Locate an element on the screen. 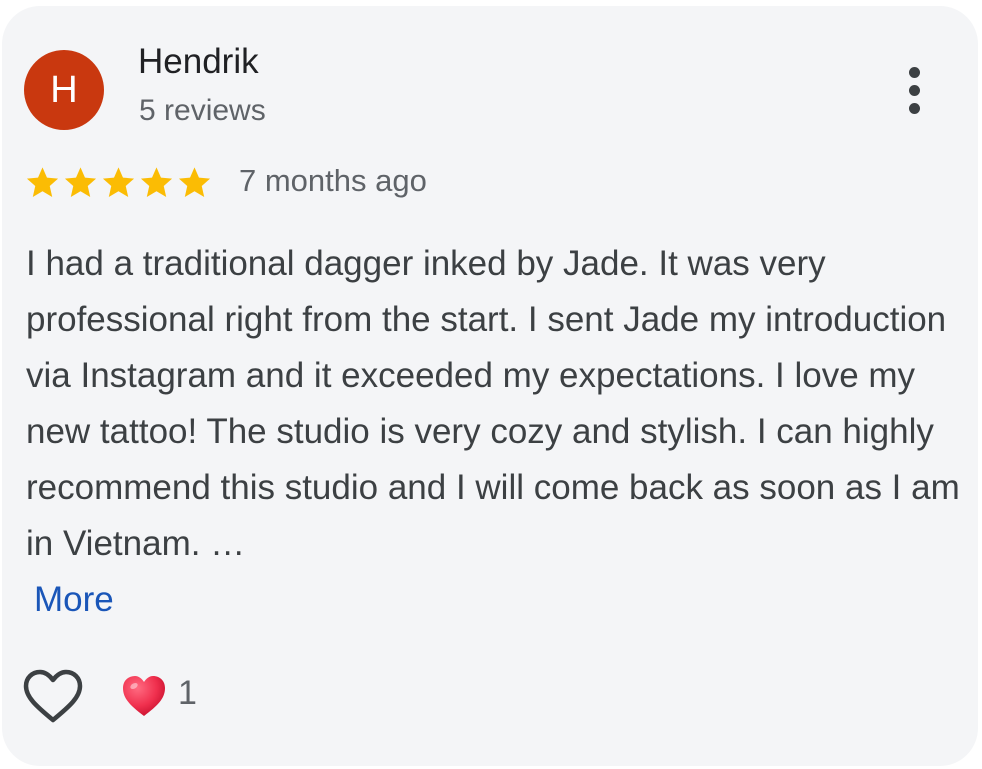 Image resolution: width=982 pixels, height=769 pixels. more-vertical-icon is located at coordinates (914, 72).